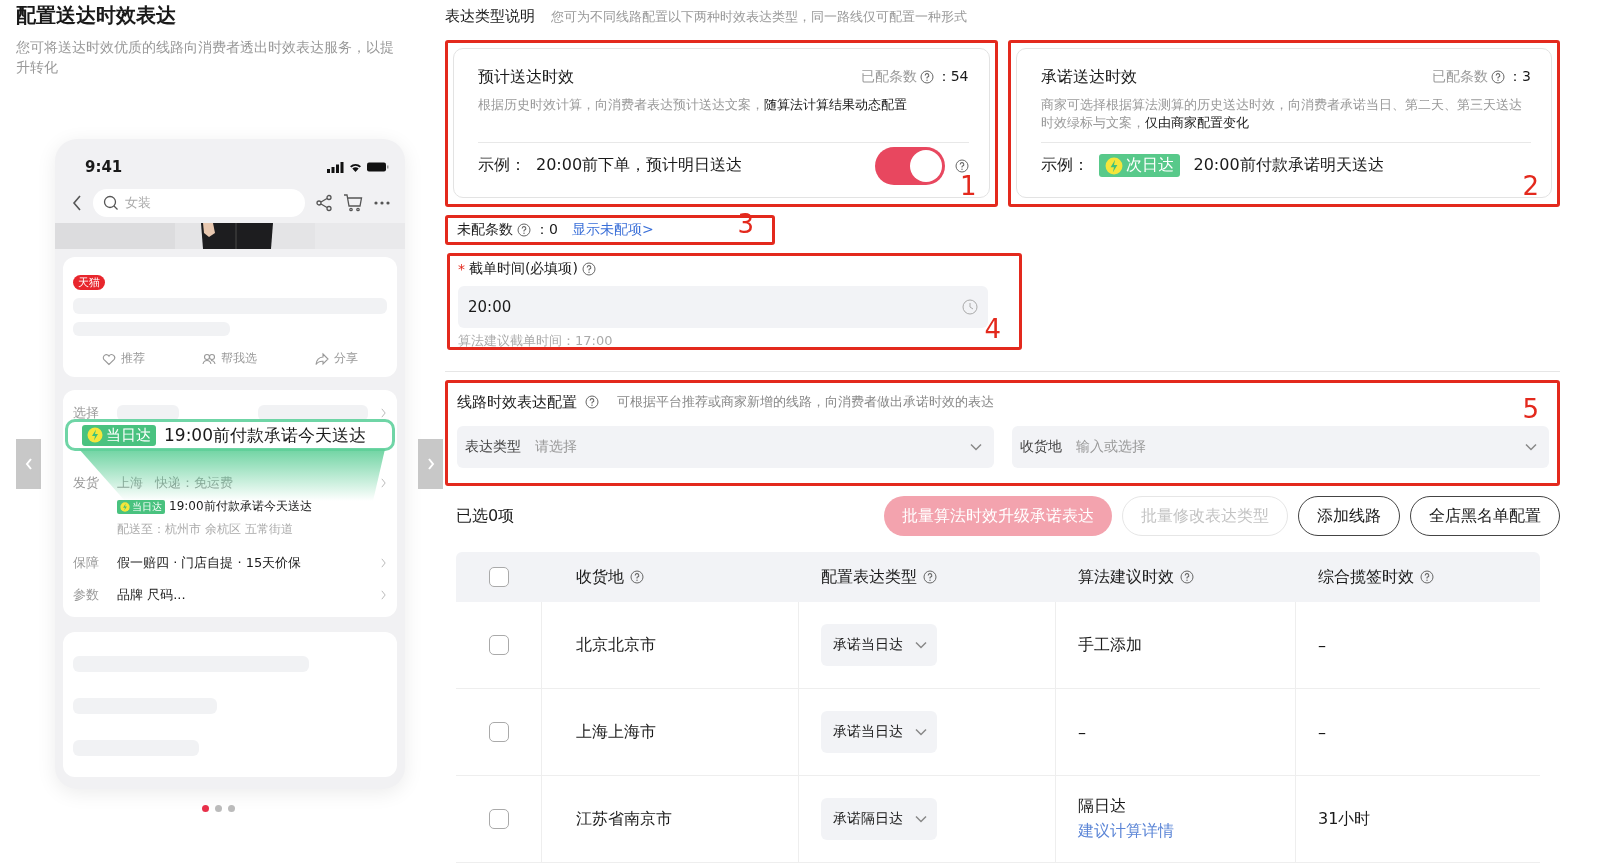 The height and width of the screenshot is (863, 1600). What do you see at coordinates (499, 577) in the screenshot?
I see `select-all-checkbox` at bounding box center [499, 577].